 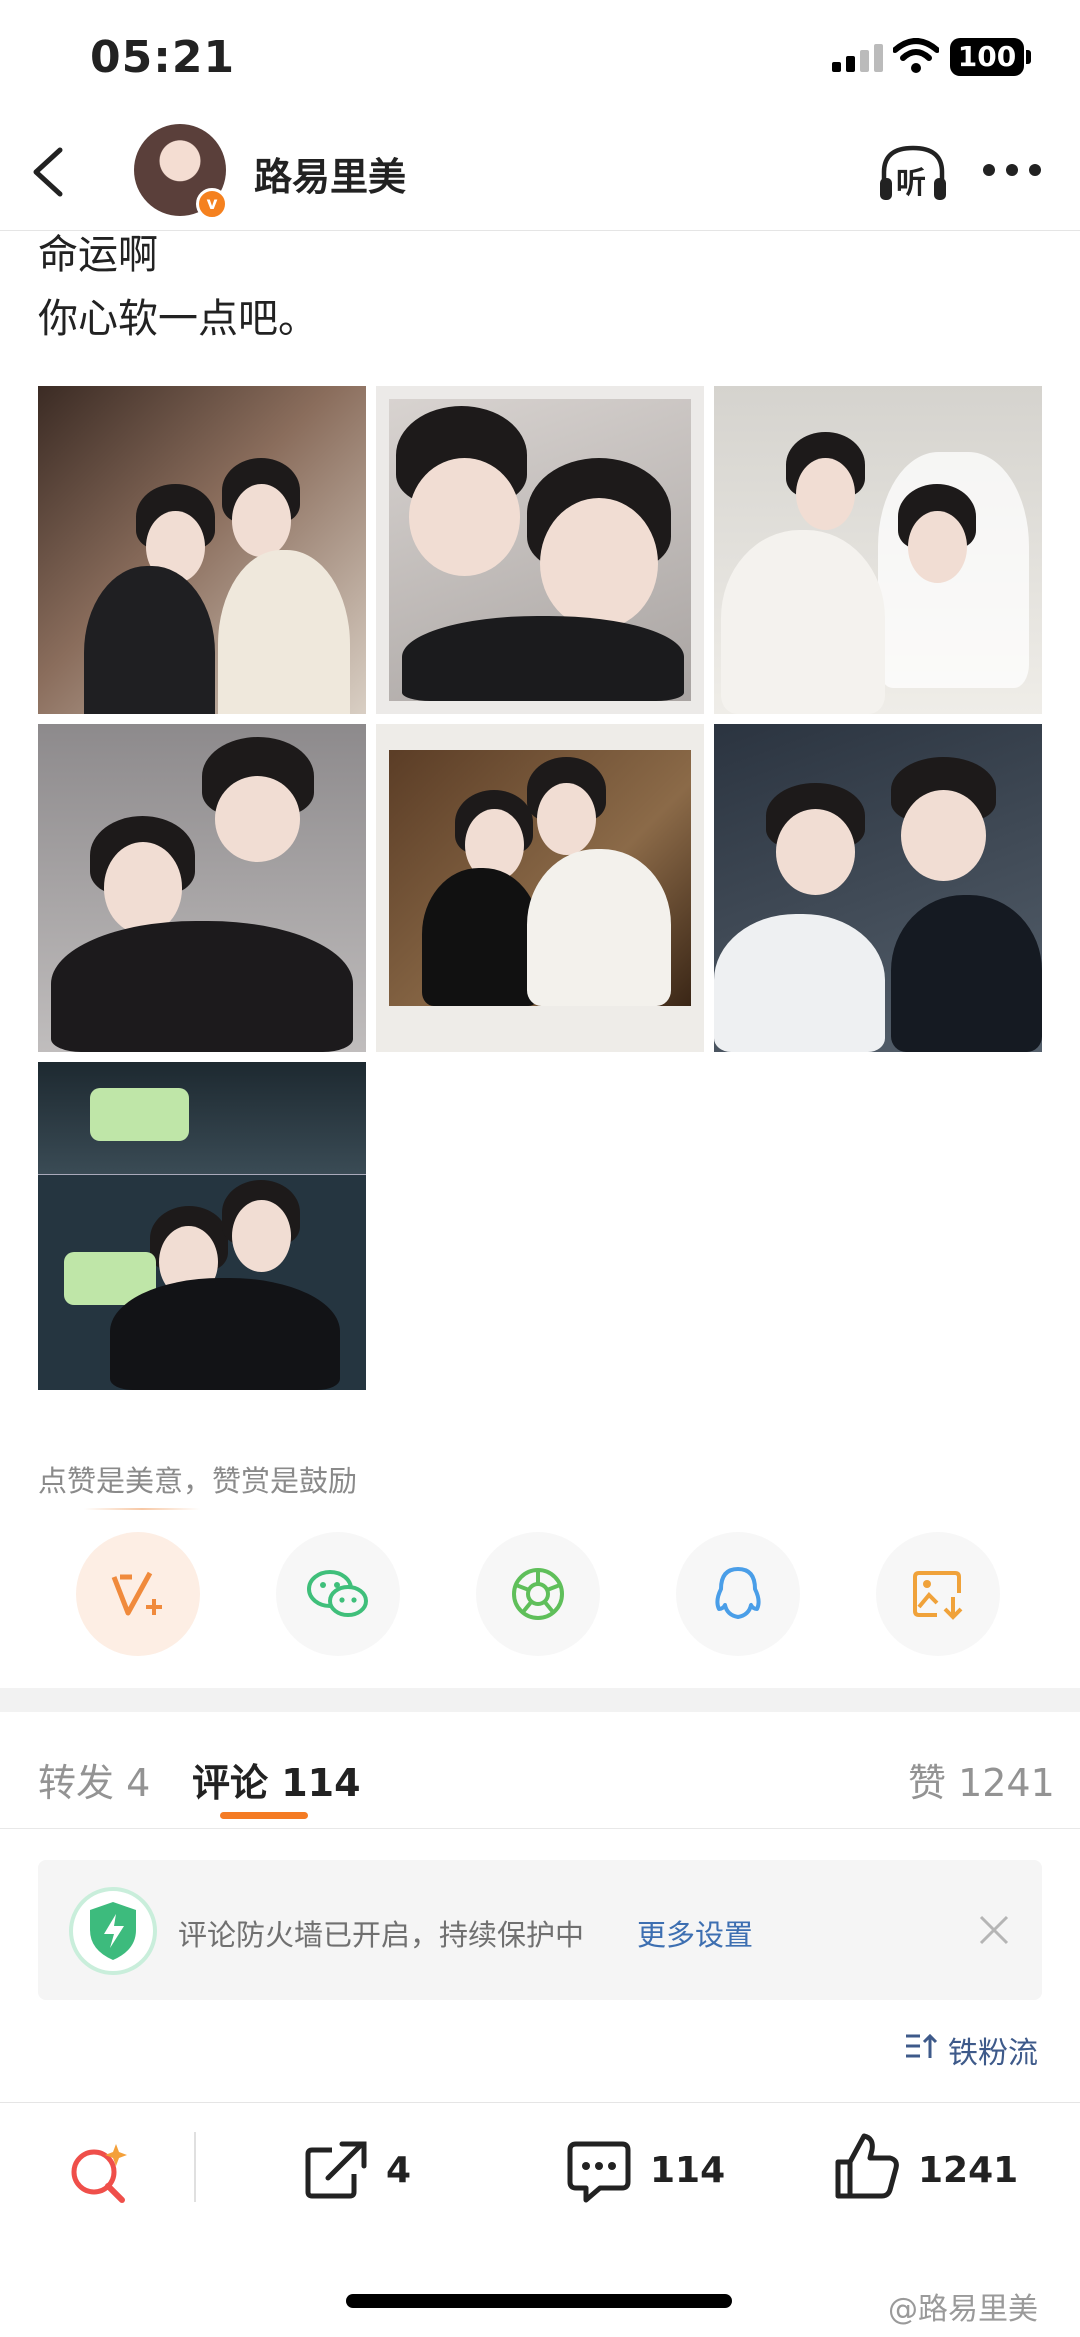 What do you see at coordinates (276, 1779) in the screenshot?
I see `tab-comments: 评论 114` at bounding box center [276, 1779].